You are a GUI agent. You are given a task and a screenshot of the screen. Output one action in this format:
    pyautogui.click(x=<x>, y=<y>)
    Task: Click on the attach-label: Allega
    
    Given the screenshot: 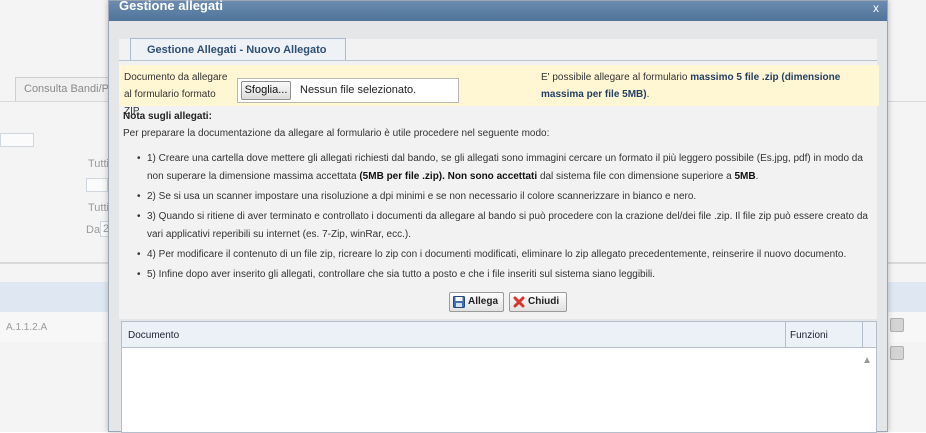 What is the action you would take?
    pyautogui.click(x=483, y=301)
    